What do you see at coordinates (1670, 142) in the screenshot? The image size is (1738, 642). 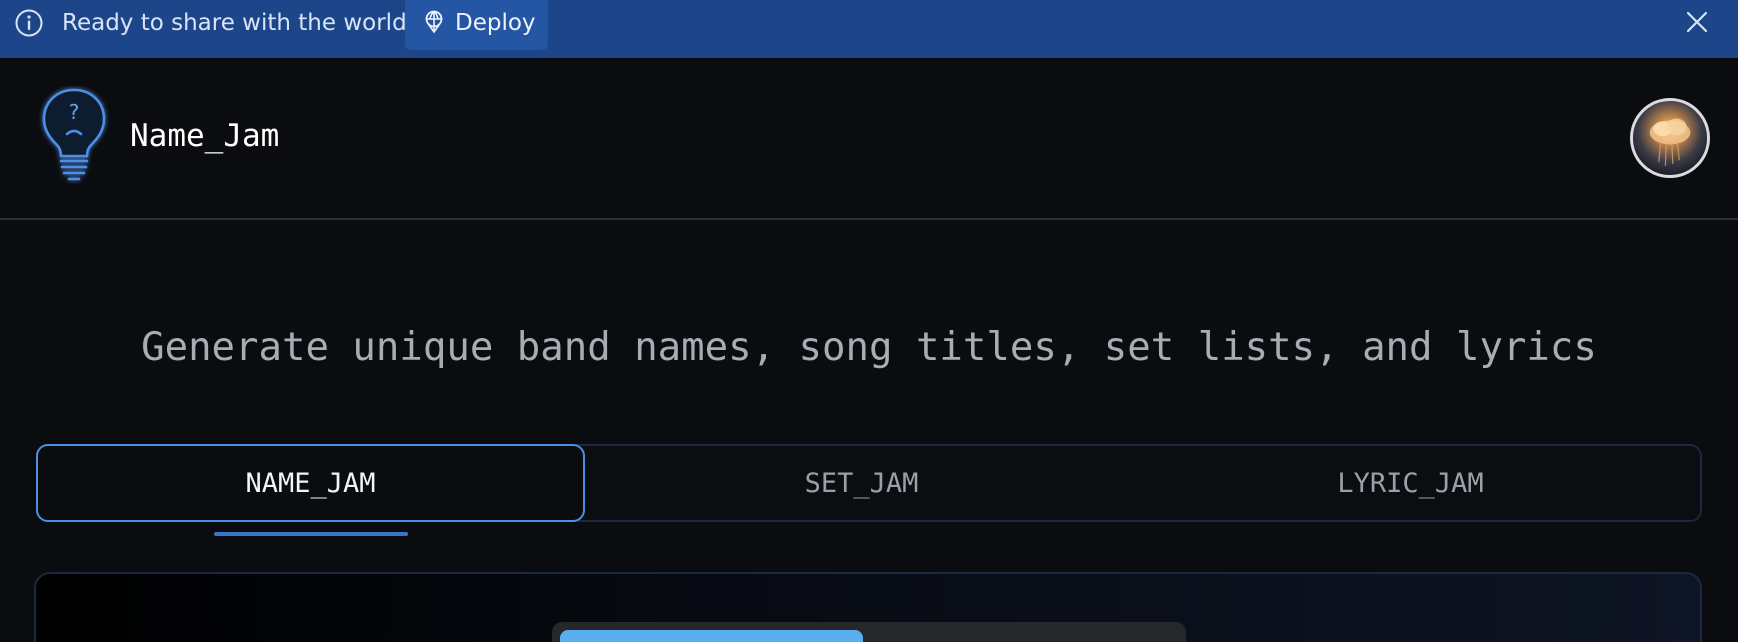 I see `avatar-image` at bounding box center [1670, 142].